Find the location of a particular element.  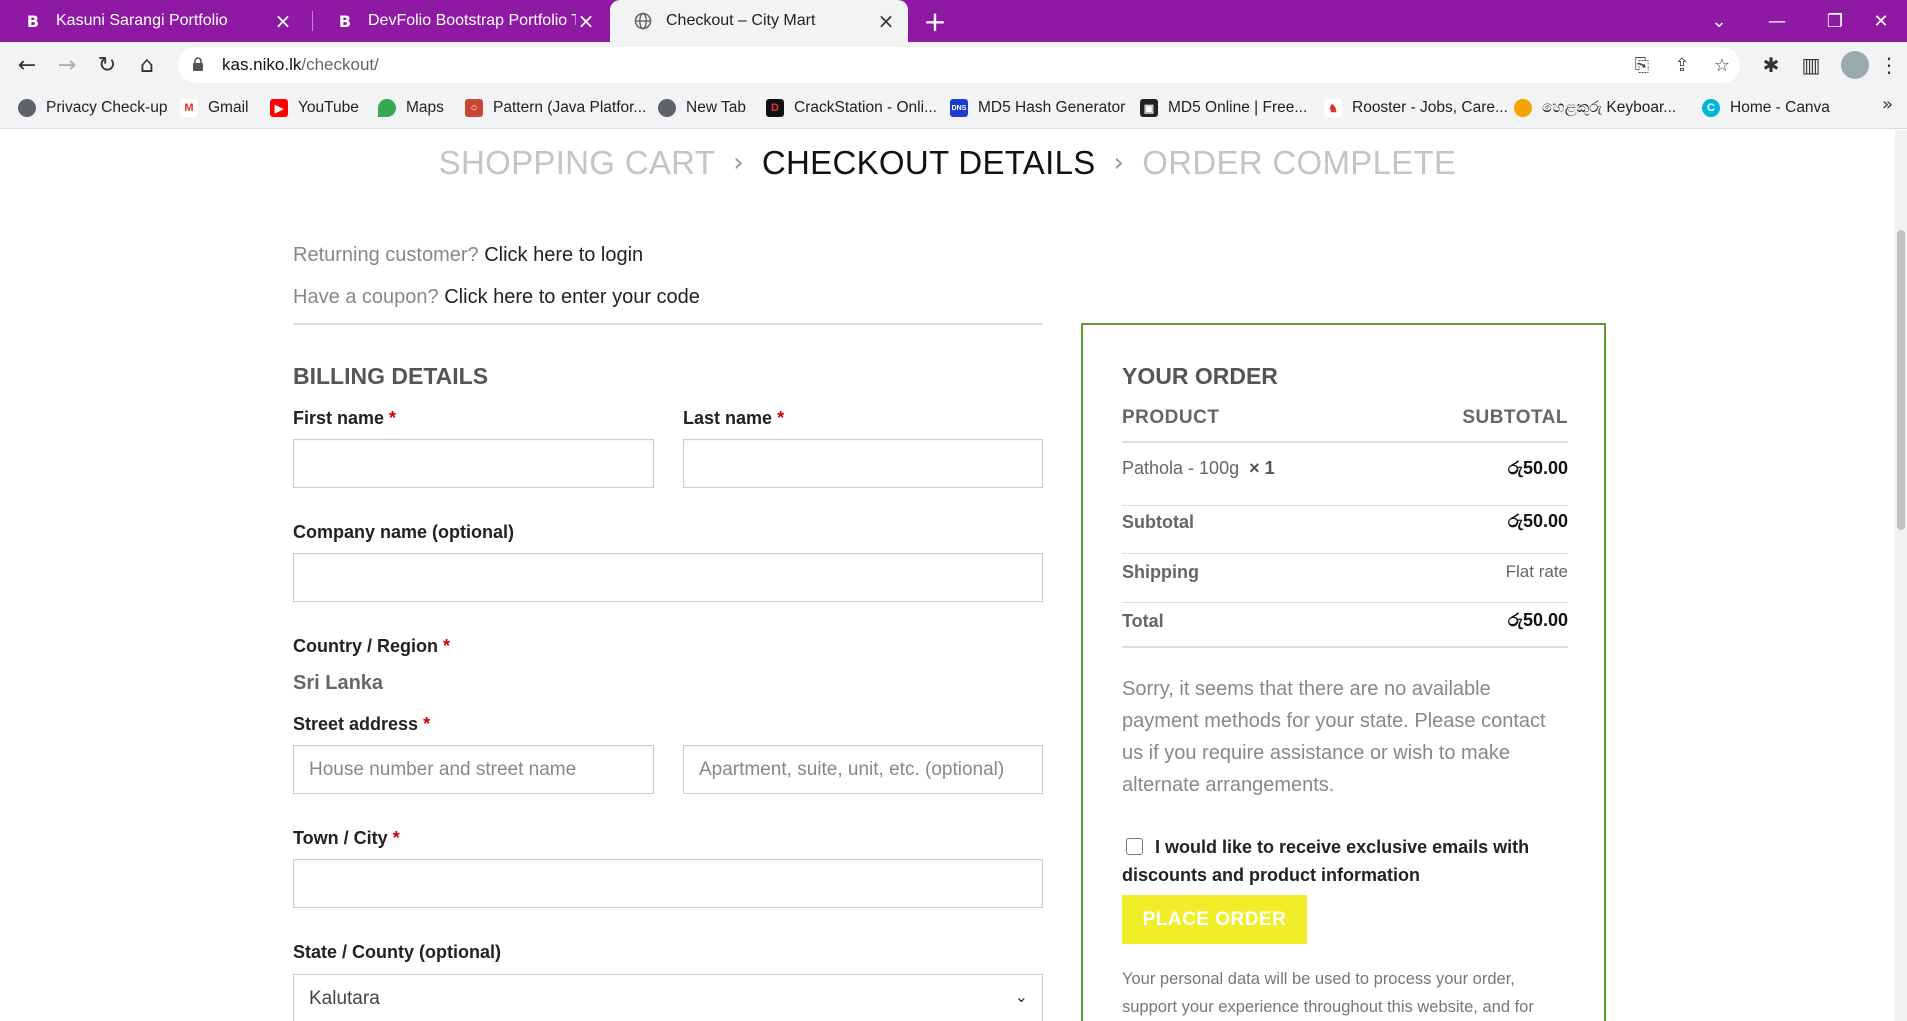

step-order-complete: ORDER COMPLETE is located at coordinates (1299, 162).